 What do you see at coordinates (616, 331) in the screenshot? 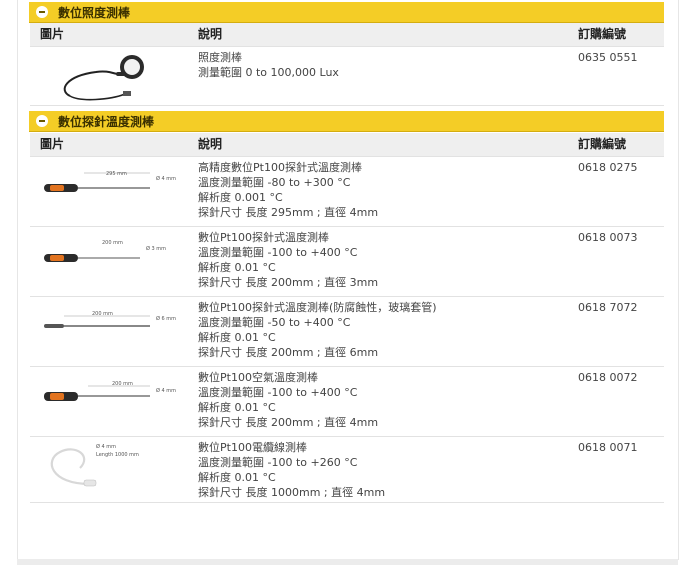
I see `order-number: 0618 7072` at bounding box center [616, 331].